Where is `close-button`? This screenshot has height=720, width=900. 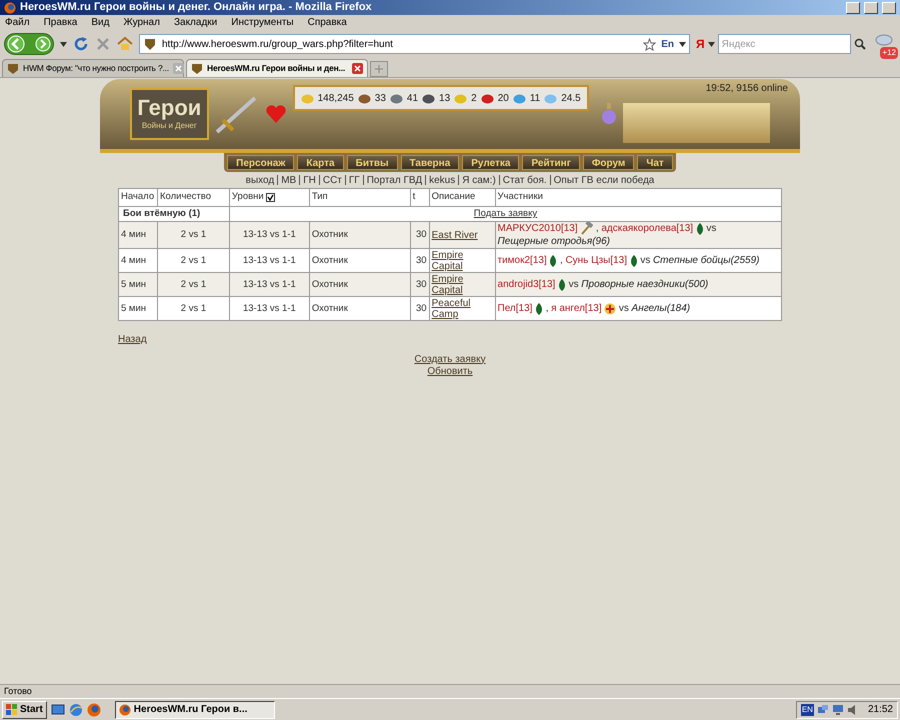 close-button is located at coordinates (889, 8).